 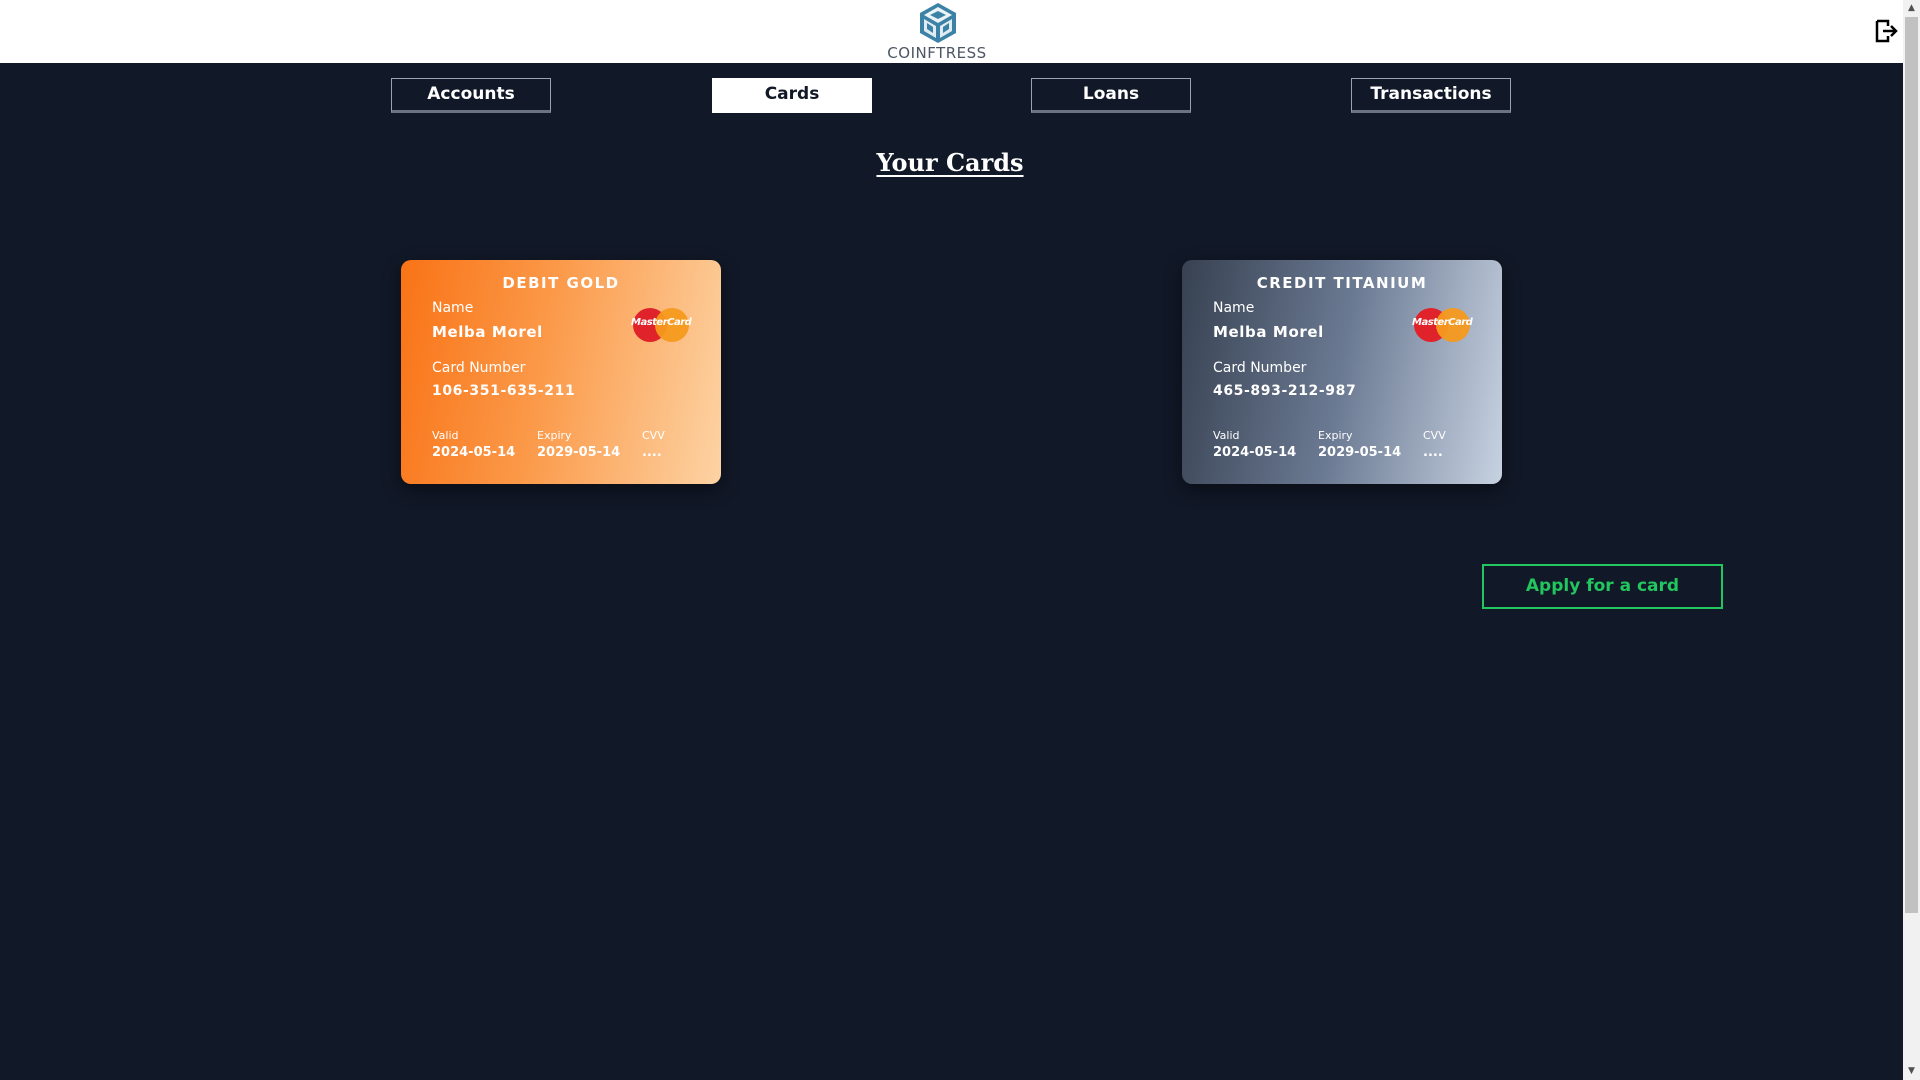 What do you see at coordinates (1911, 8) in the screenshot?
I see `scroll-up-arrow-icon: ▲` at bounding box center [1911, 8].